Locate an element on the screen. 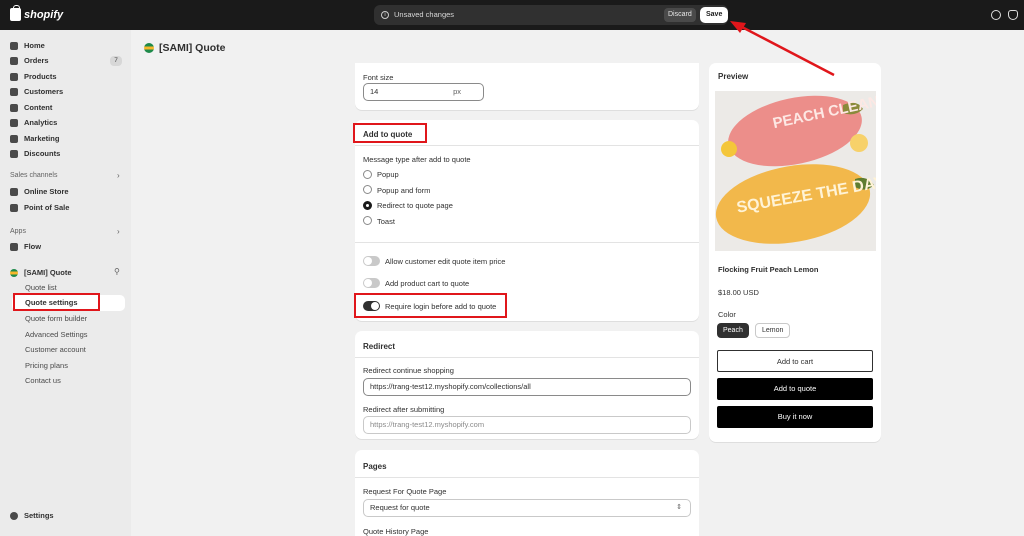 The width and height of the screenshot is (1024, 536). highlight-require-login is located at coordinates (430, 305).